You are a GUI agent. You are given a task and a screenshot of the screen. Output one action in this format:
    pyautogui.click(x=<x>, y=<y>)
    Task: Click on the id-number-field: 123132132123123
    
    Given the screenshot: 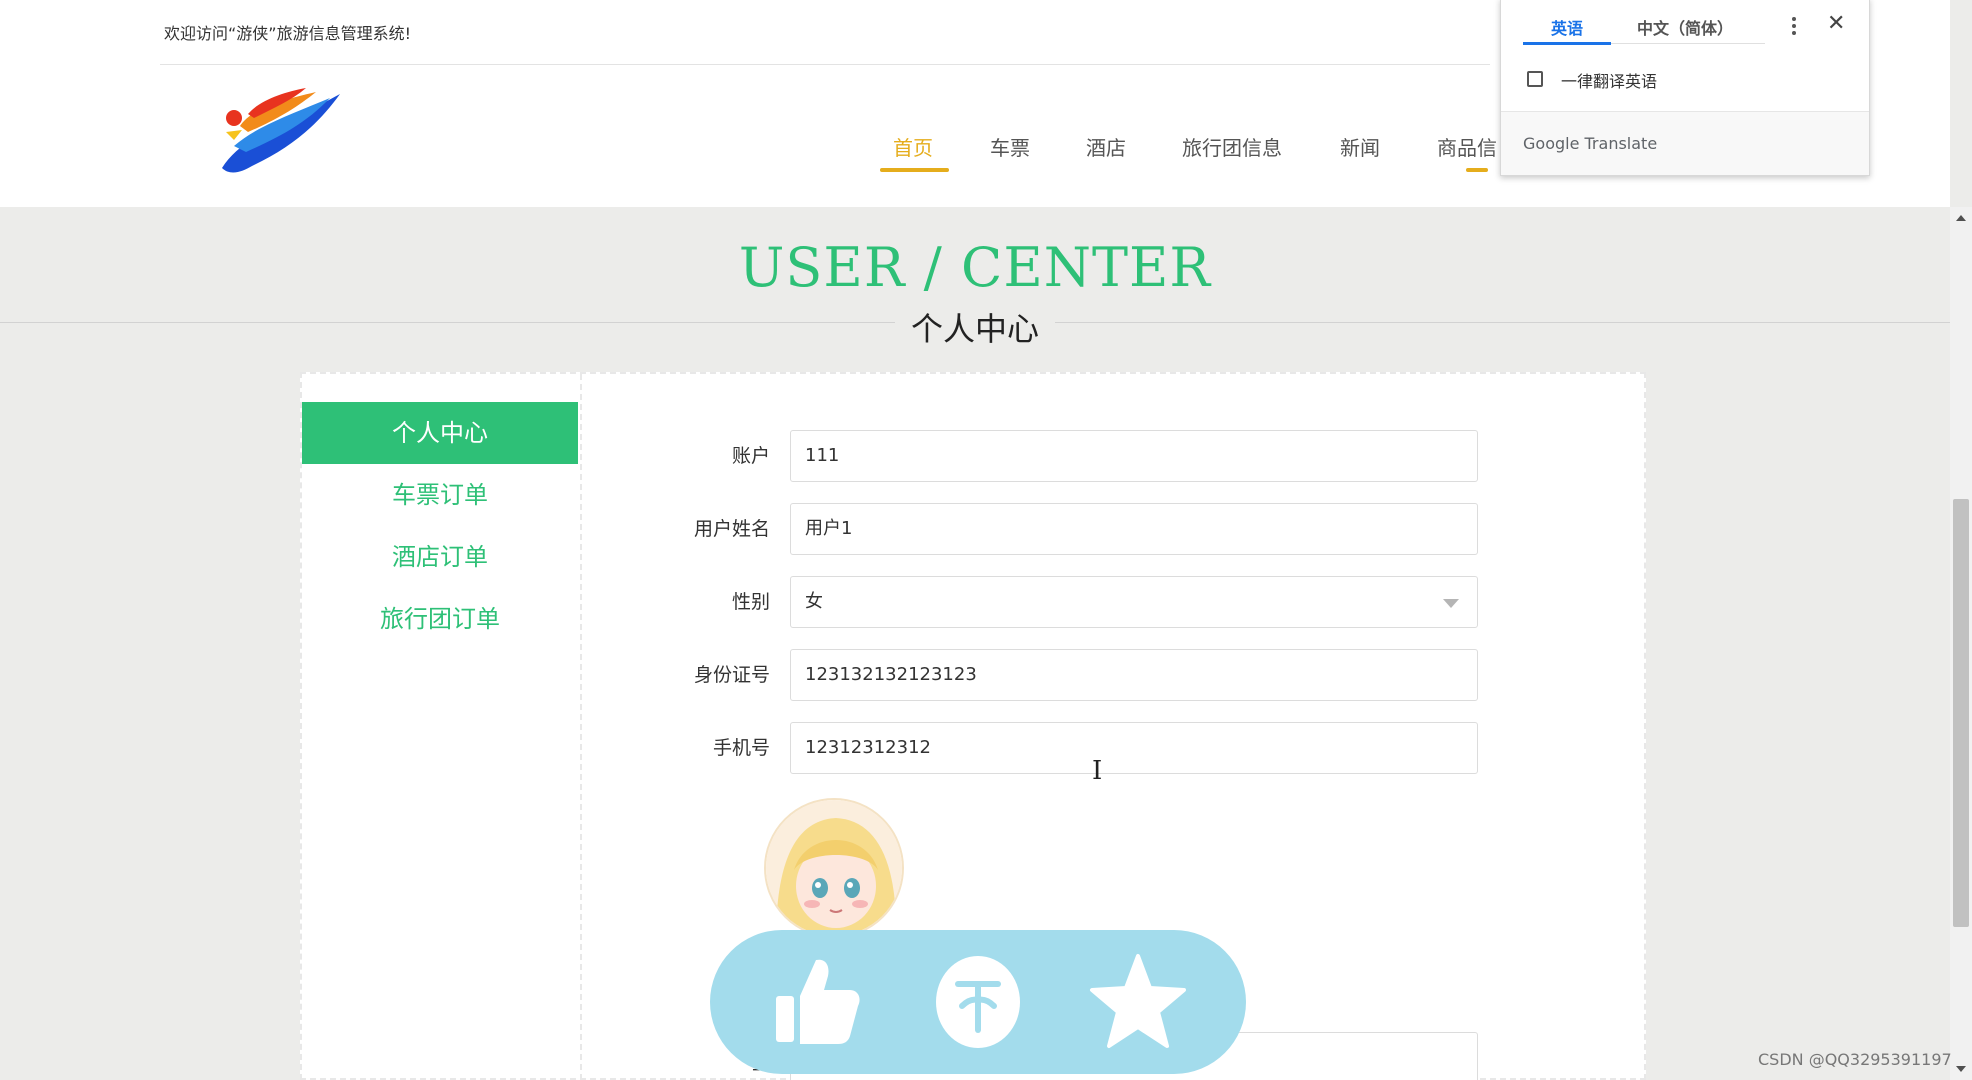 What is the action you would take?
    pyautogui.click(x=1134, y=675)
    